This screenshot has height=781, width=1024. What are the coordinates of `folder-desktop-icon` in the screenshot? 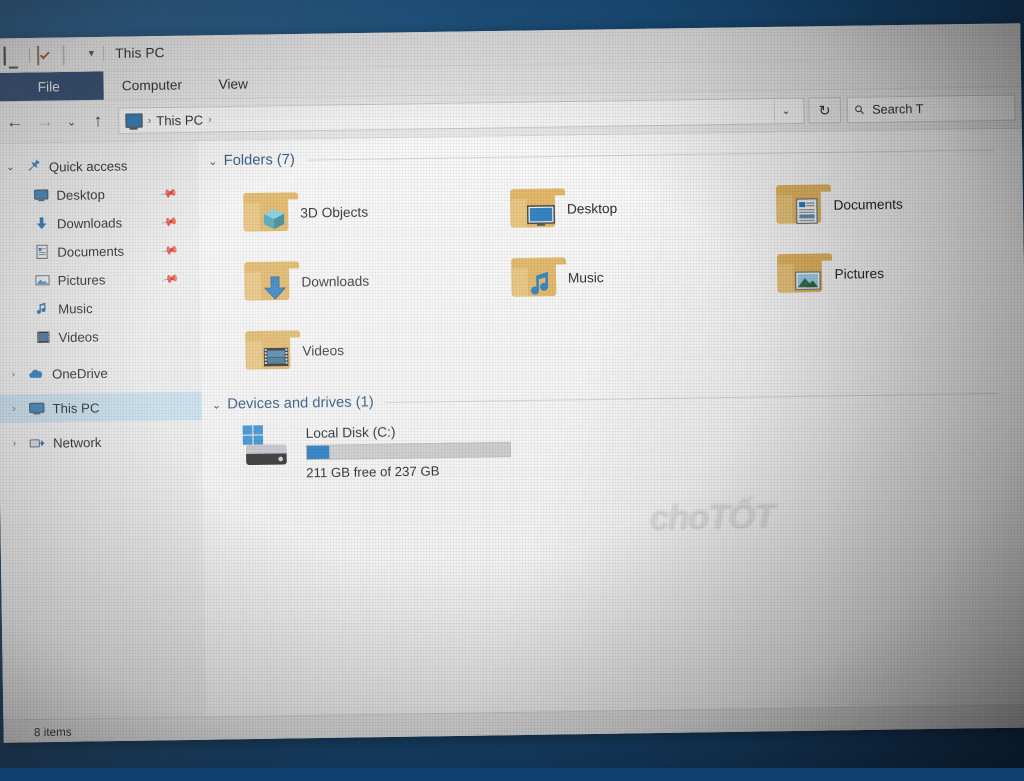 It's located at (537, 208).